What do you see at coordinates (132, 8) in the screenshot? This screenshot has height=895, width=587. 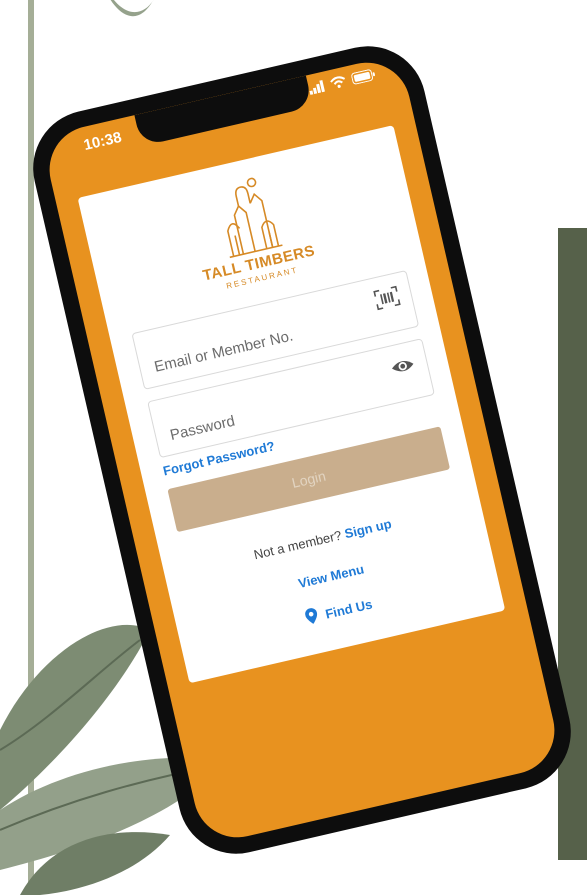 I see `leaf-decoration-top` at bounding box center [132, 8].